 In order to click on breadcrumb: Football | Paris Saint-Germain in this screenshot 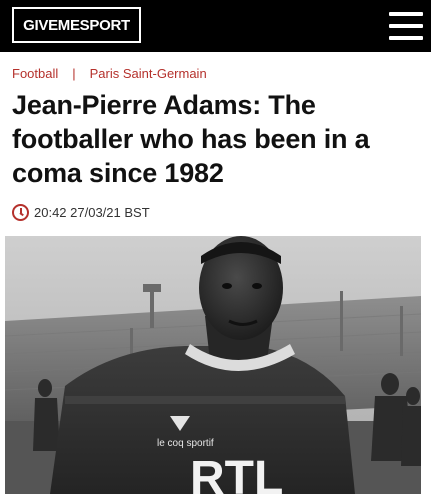, I will do `click(109, 73)`.